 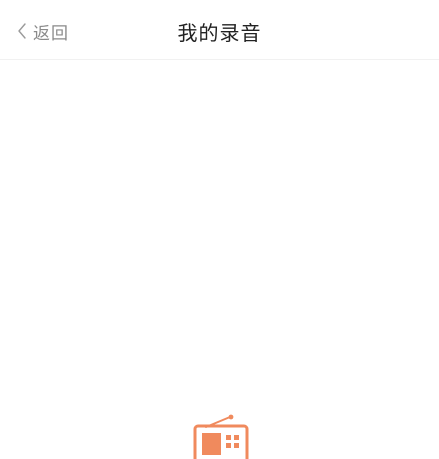 What do you see at coordinates (221, 436) in the screenshot?
I see `radio-icon` at bounding box center [221, 436].